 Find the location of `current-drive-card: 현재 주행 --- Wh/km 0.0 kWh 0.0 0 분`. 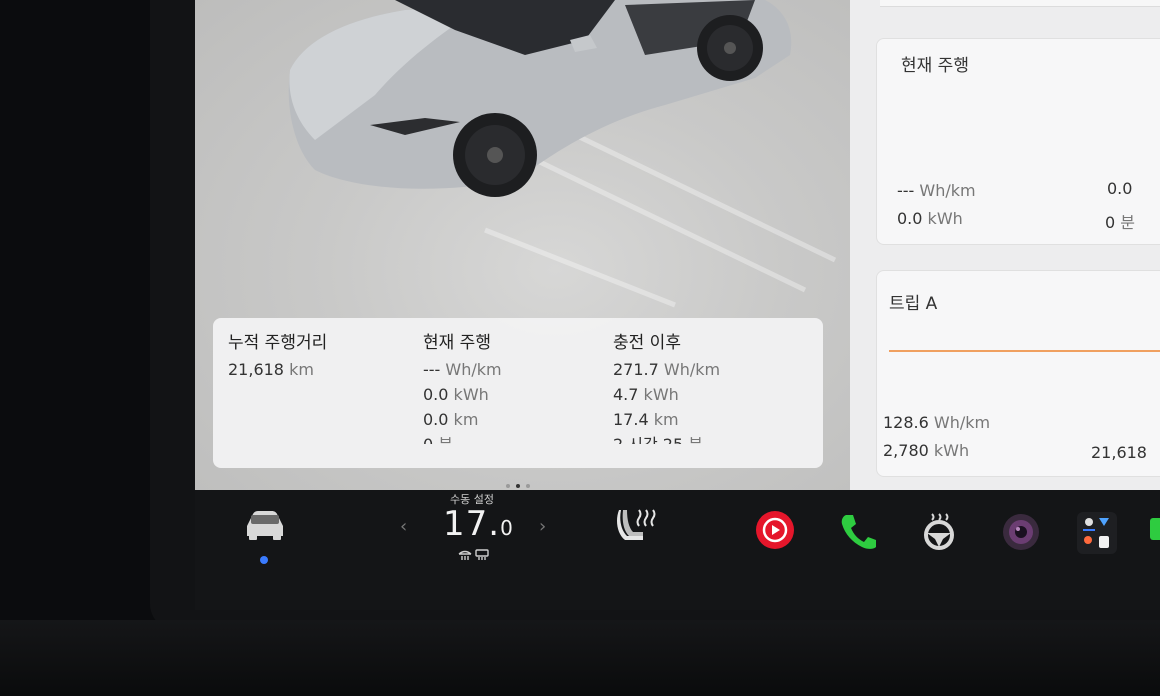

current-drive-card: 현재 주행 --- Wh/km 0.0 kWh 0.0 0 분 is located at coordinates (1018, 141).